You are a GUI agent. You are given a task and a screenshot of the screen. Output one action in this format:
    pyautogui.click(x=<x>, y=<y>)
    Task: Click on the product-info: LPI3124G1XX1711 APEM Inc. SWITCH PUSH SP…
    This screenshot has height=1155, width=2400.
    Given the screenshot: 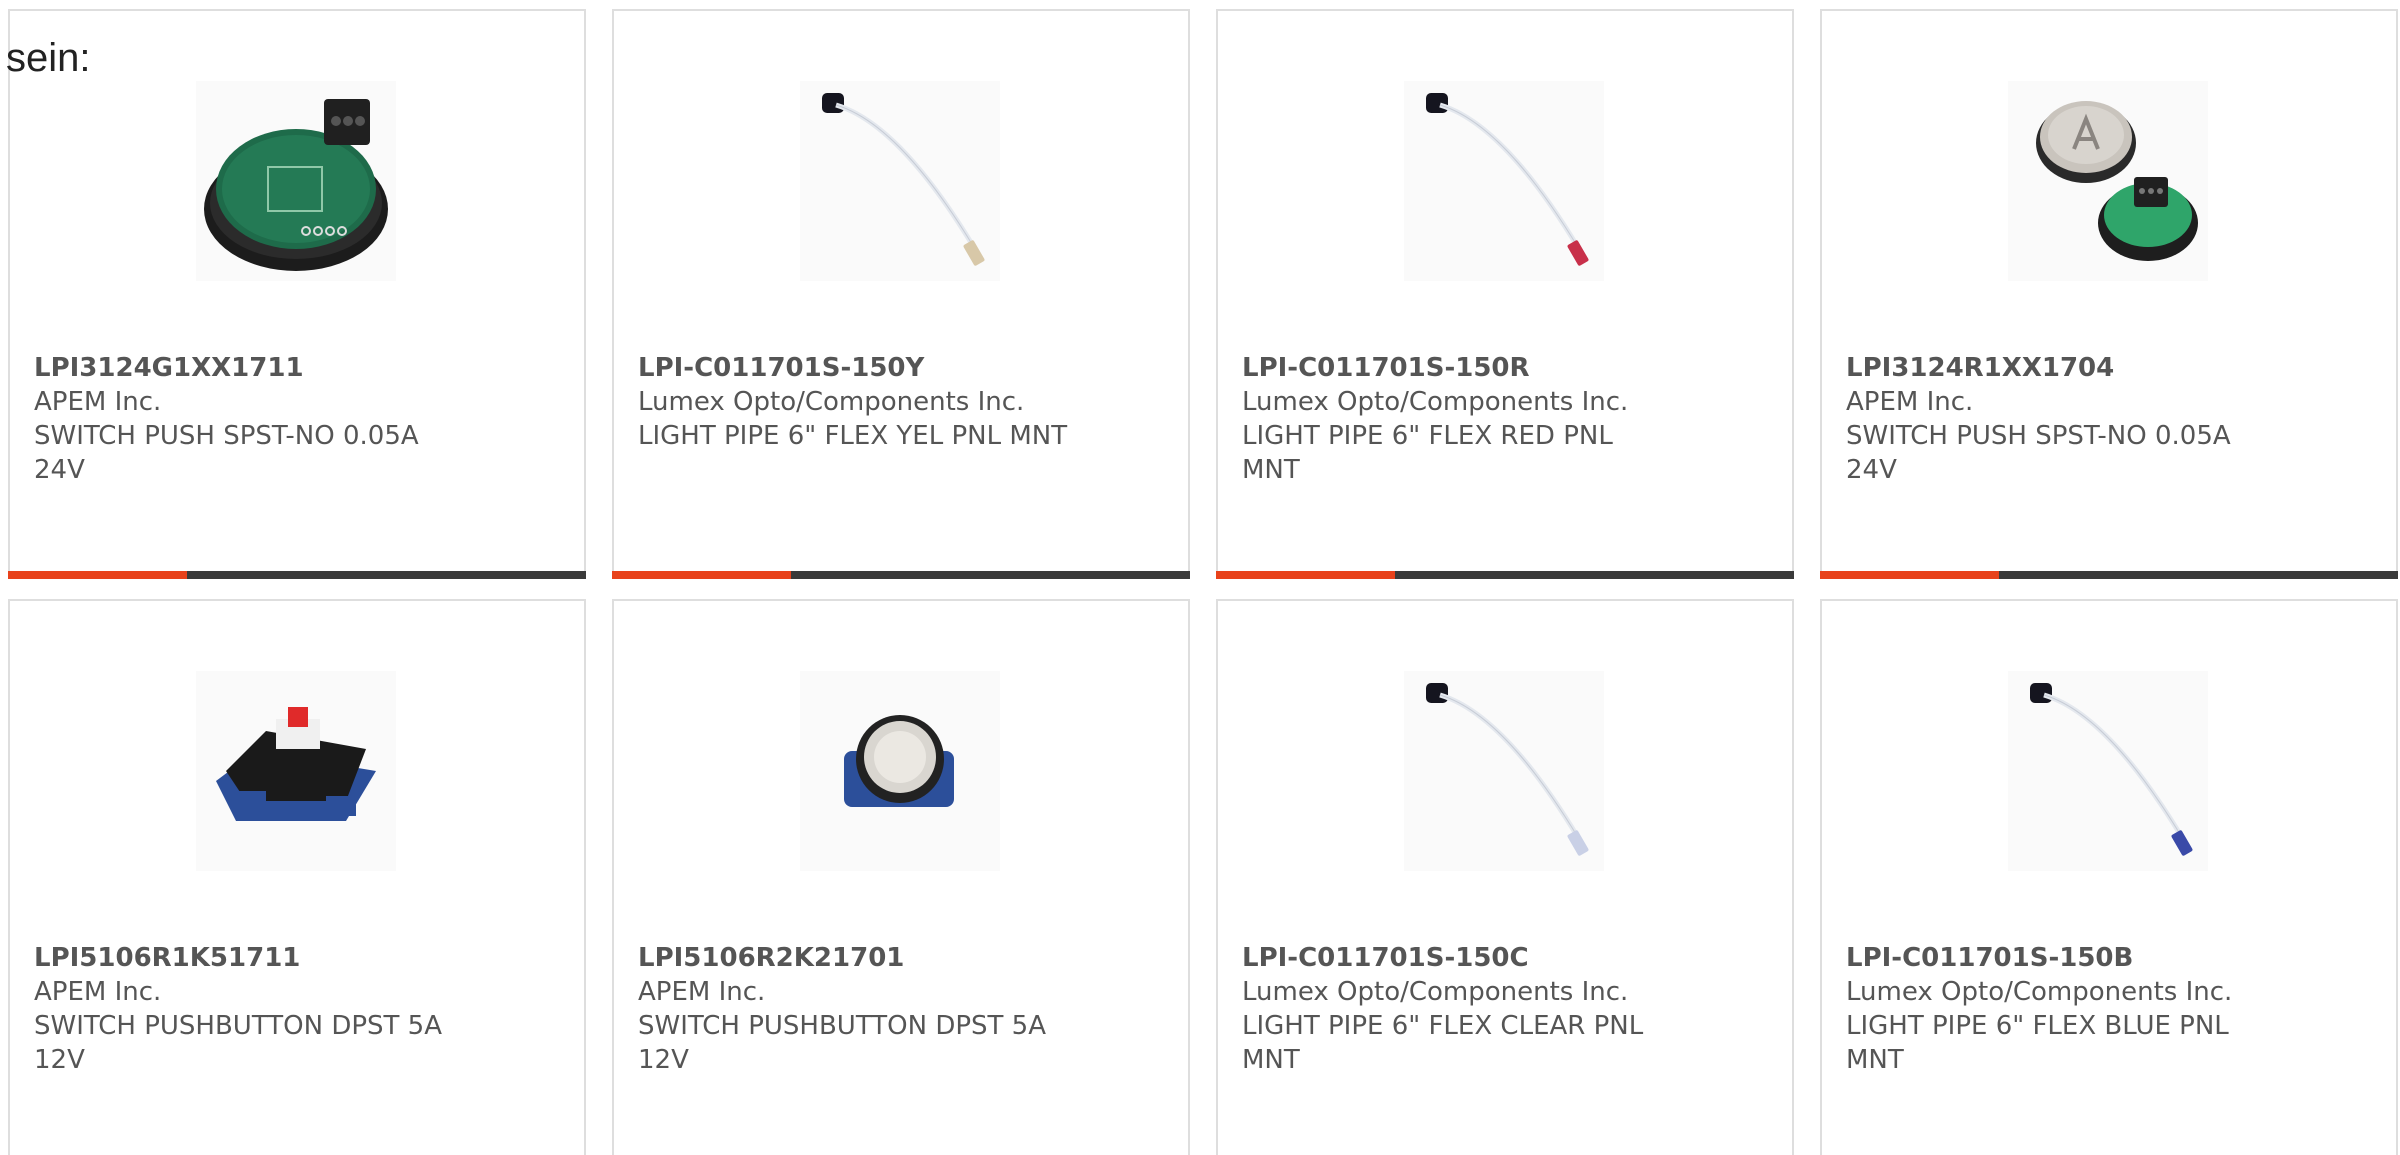 What is the action you would take?
    pyautogui.click(x=297, y=419)
    